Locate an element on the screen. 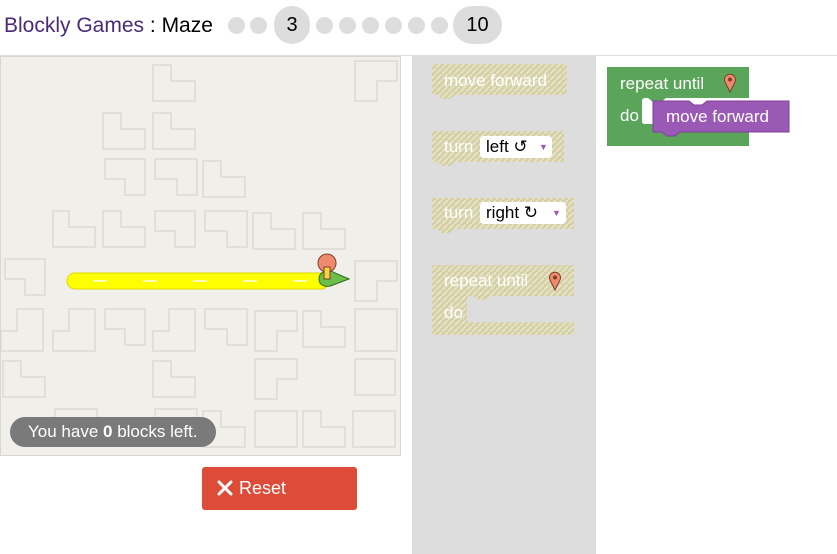 The height and width of the screenshot is (554, 837). workspace-repeat-do-label: do is located at coordinates (629, 115).